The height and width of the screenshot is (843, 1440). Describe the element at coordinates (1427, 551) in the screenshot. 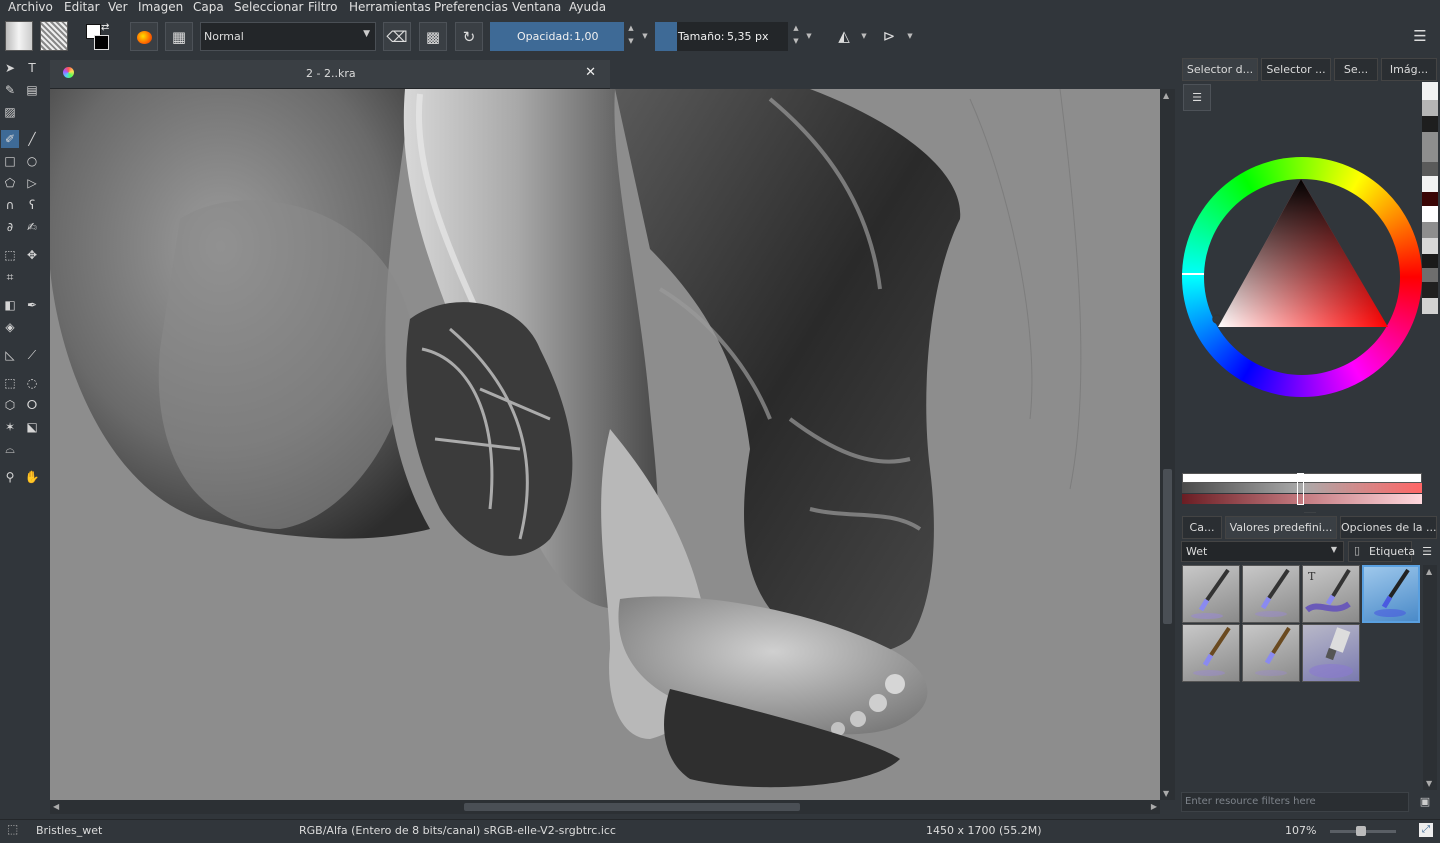

I see `preset-view-menu-icon: ☰` at that location.